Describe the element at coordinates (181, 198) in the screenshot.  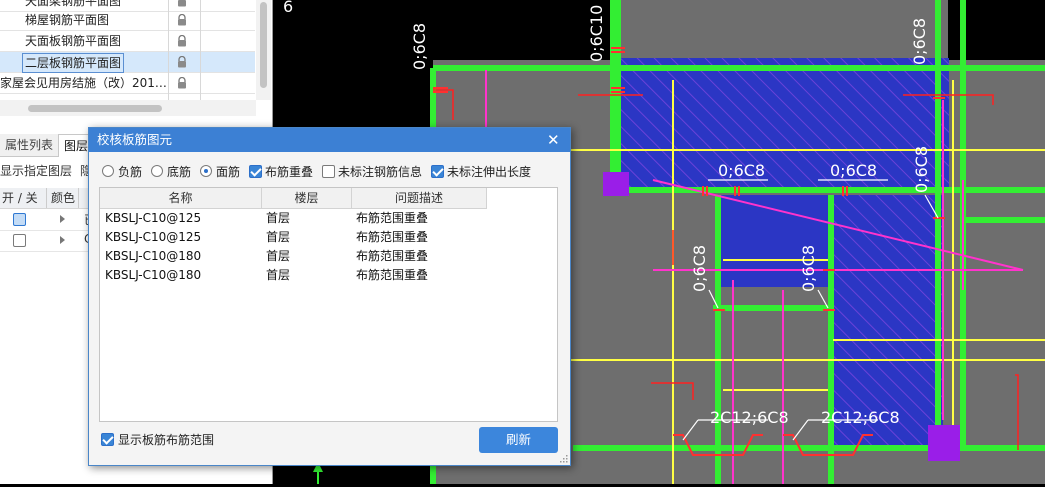
I see `col-name-header: 名称` at that location.